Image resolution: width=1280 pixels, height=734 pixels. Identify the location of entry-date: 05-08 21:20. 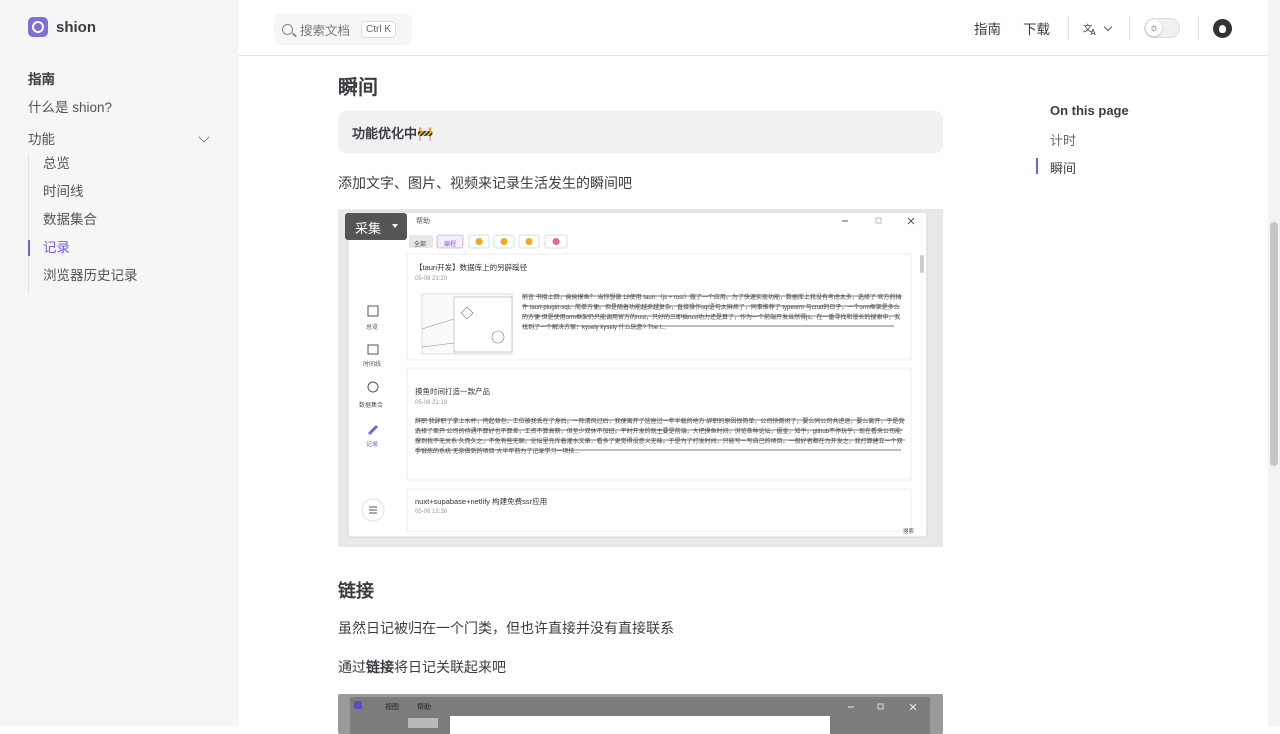
(431, 279).